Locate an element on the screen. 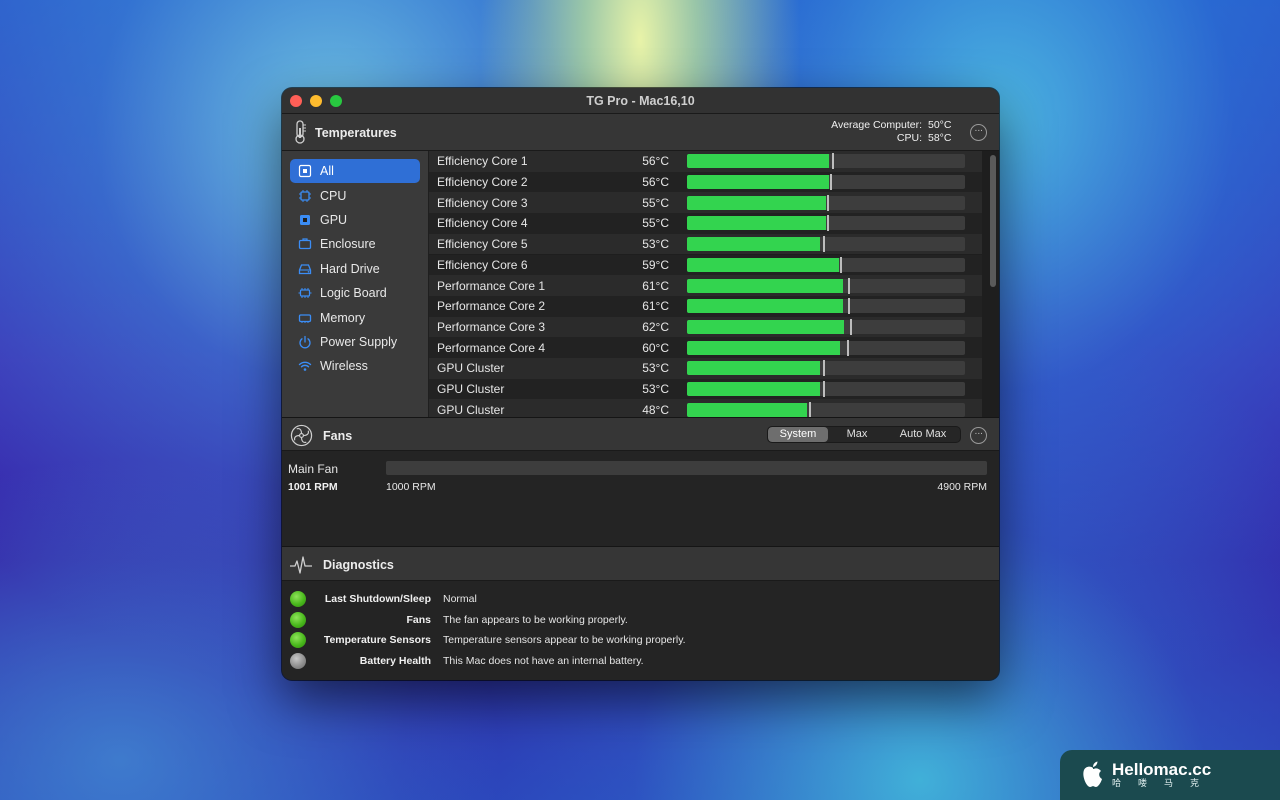  all-sensors-icon is located at coordinates (305, 171).